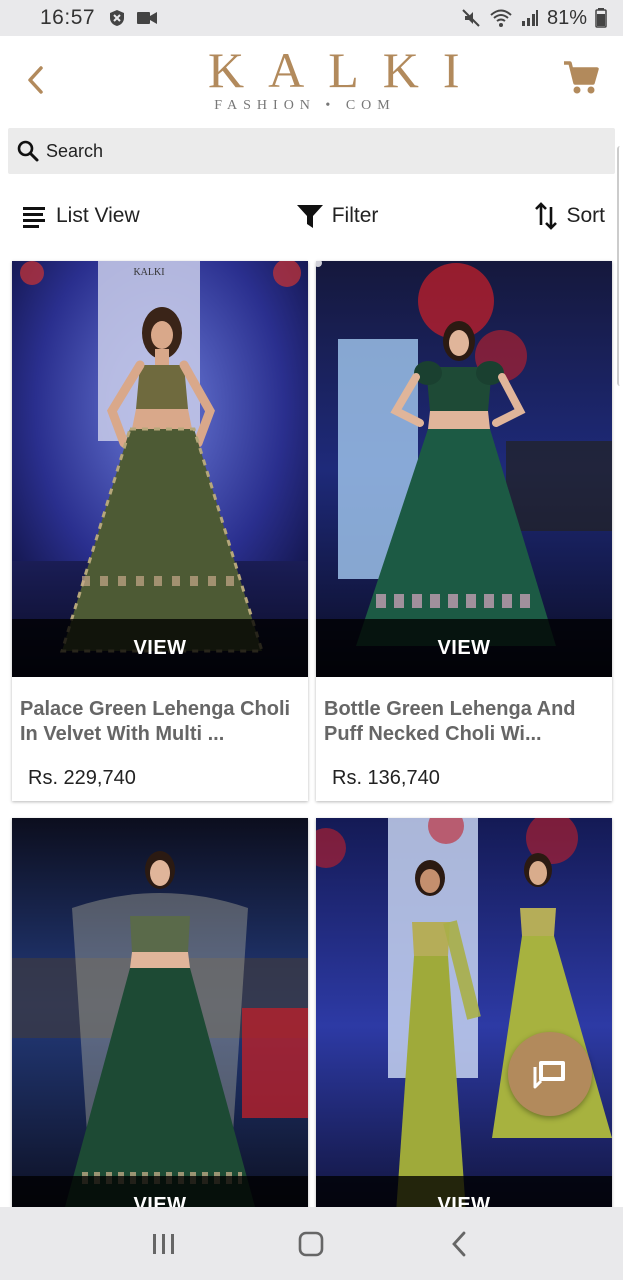 The height and width of the screenshot is (1280, 623). What do you see at coordinates (620, 266) in the screenshot?
I see `scroll-indicator` at bounding box center [620, 266].